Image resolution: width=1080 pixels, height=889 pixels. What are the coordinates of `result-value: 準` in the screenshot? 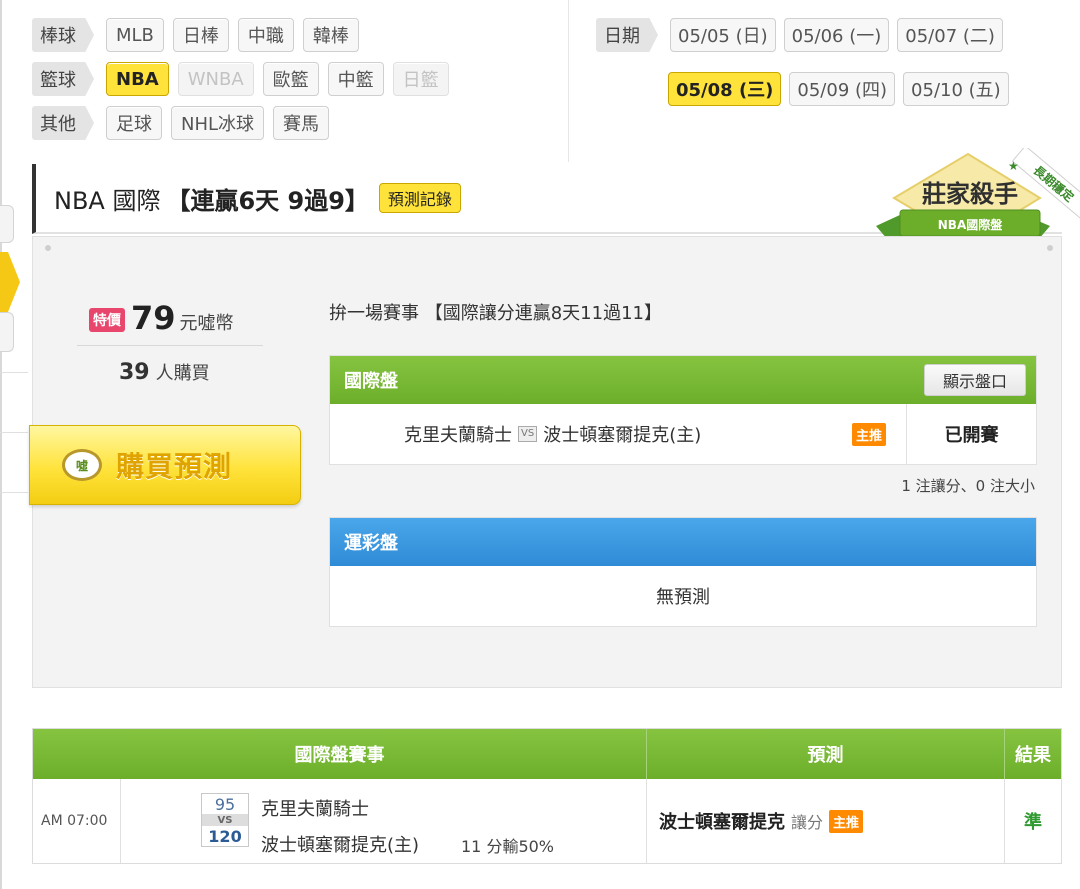 It's located at (1033, 822).